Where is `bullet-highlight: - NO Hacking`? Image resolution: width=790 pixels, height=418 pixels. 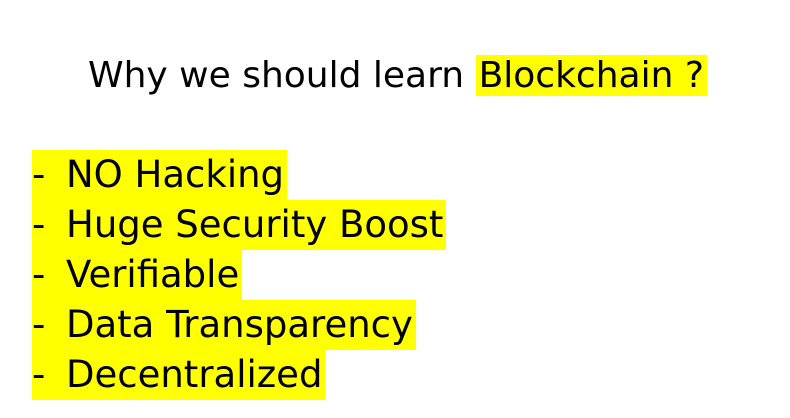 bullet-highlight: - NO Hacking is located at coordinates (160, 175).